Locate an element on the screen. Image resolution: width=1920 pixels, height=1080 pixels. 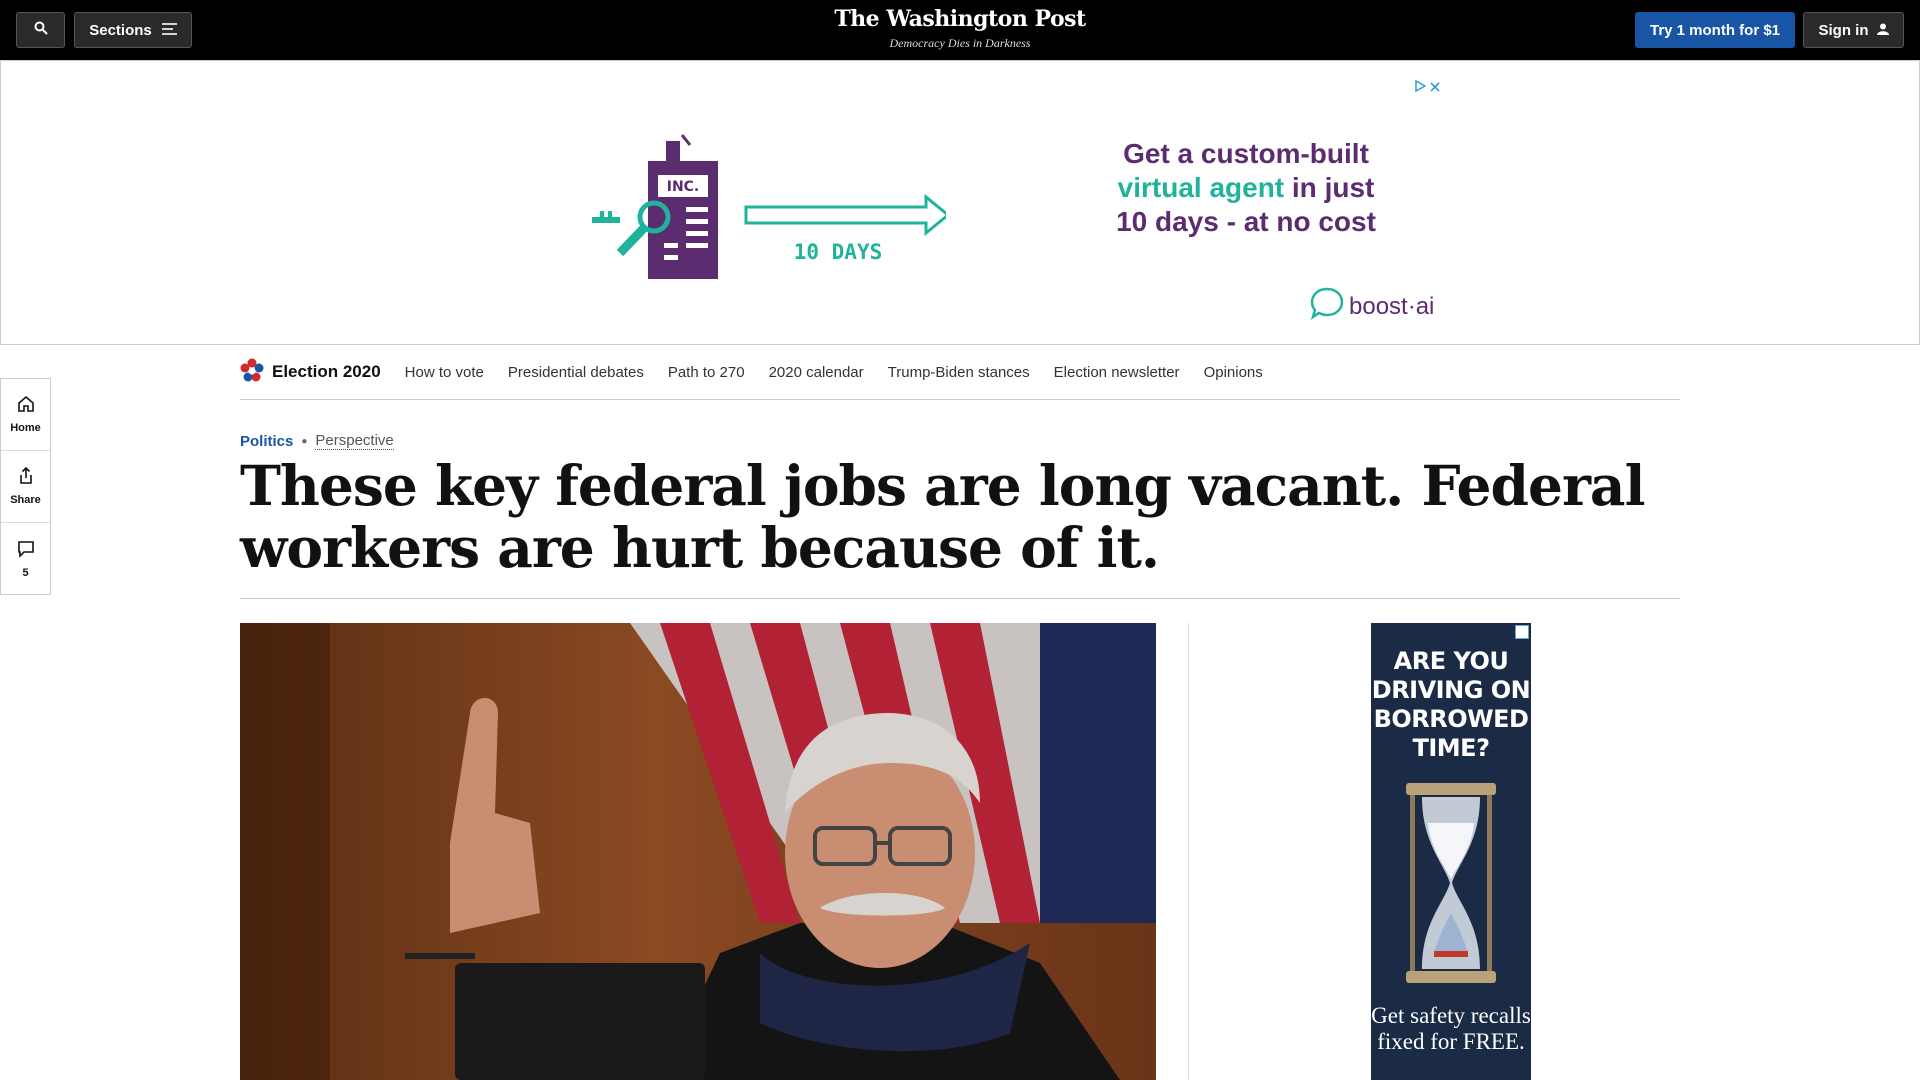
chat-bubble-icon is located at coordinates (1327, 306).